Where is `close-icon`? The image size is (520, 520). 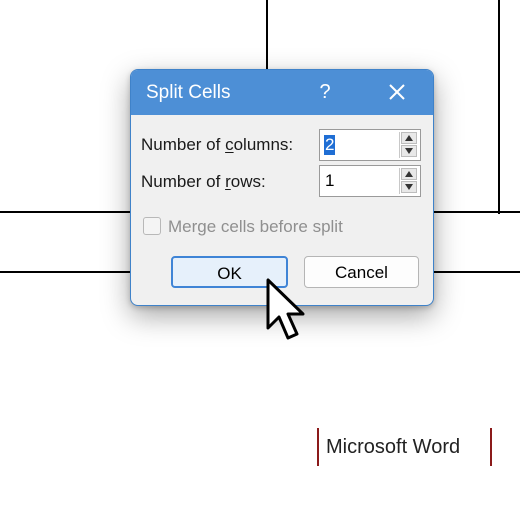 close-icon is located at coordinates (397, 92).